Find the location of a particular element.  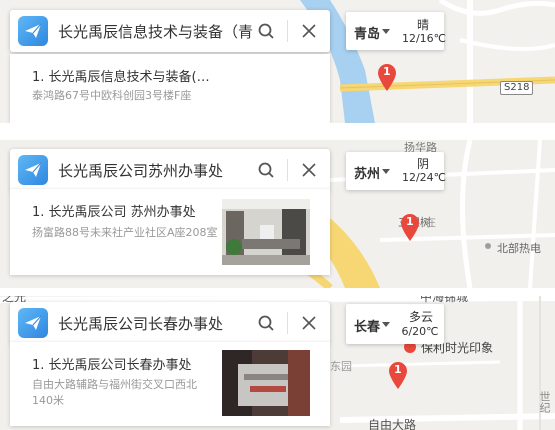

map-place-label: 自由大路 is located at coordinates (392, 424).